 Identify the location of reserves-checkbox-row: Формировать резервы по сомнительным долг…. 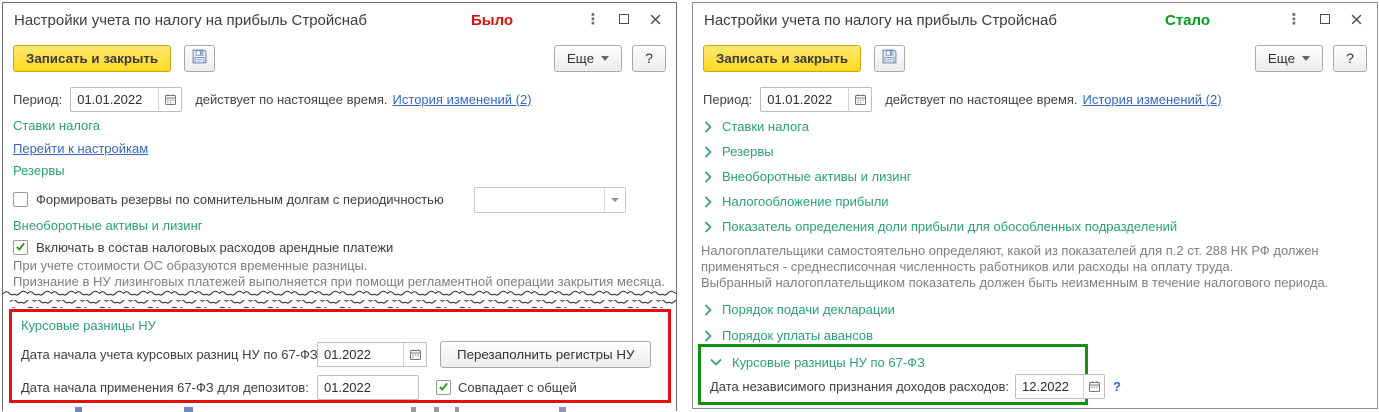
(319, 199).